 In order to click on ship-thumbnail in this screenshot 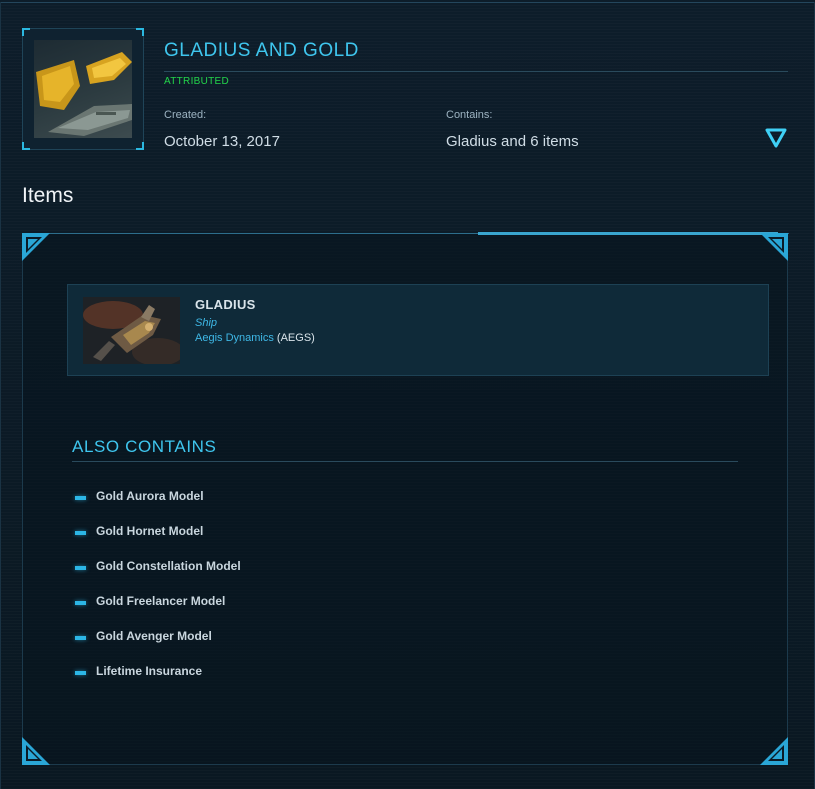, I will do `click(131, 330)`.